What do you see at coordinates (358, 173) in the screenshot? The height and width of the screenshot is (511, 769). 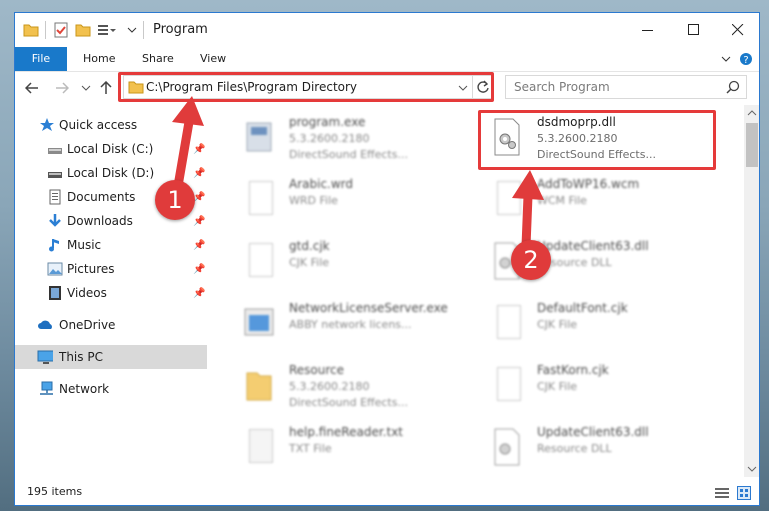 I see `annotation-arrows` at bounding box center [358, 173].